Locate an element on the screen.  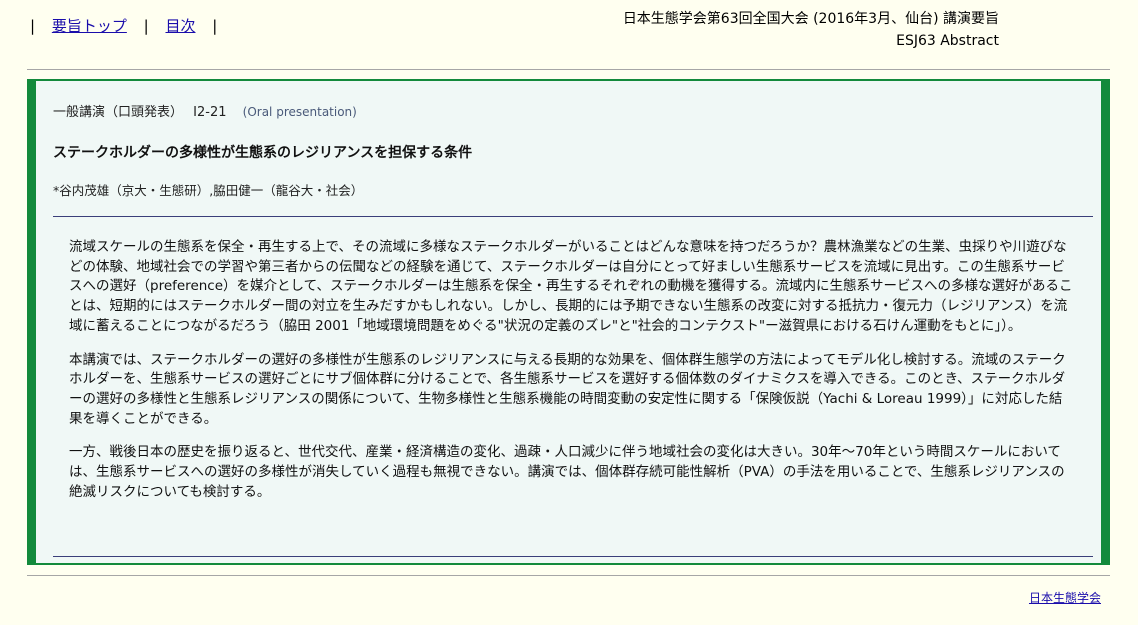
conference-subtitle: ESJ63 Abstract is located at coordinates (947, 41).